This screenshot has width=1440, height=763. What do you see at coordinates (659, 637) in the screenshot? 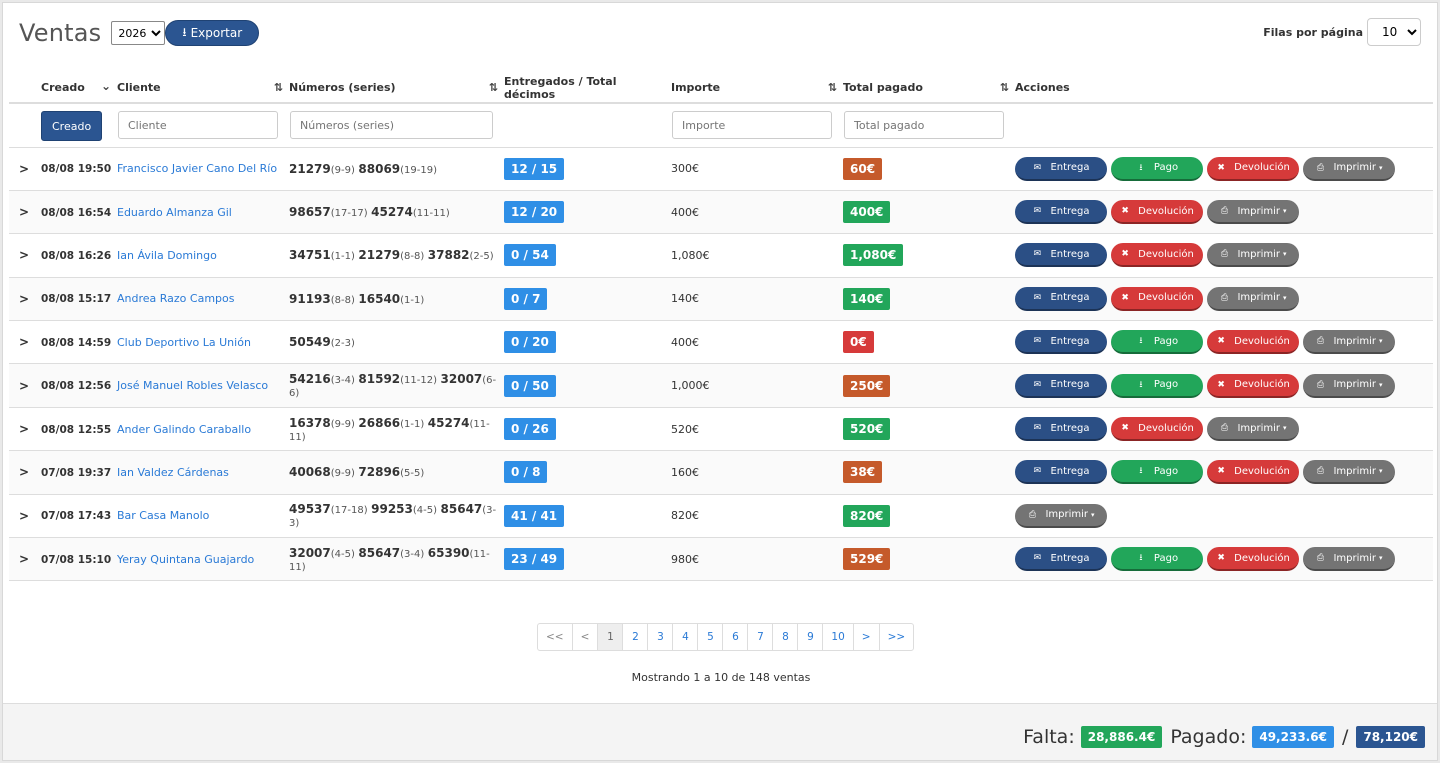
I see `page-link: 3` at bounding box center [659, 637].